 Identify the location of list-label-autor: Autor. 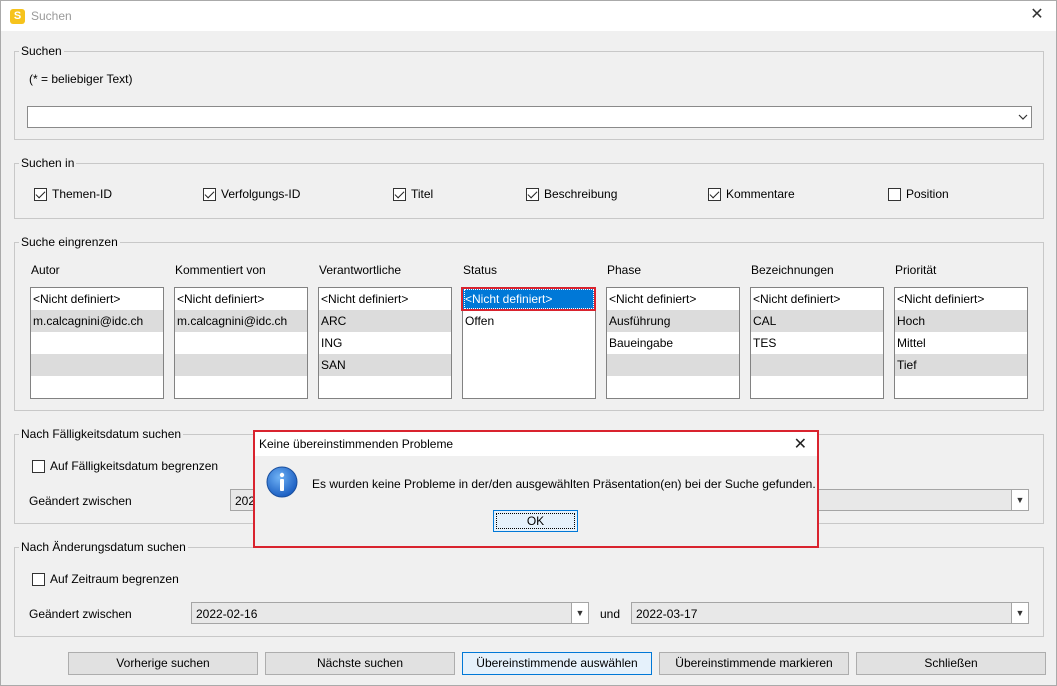
(45, 270).